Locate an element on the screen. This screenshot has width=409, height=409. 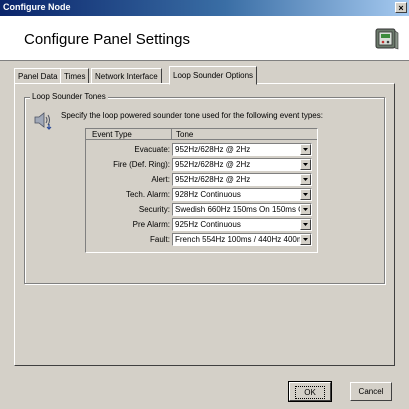
tab-loop-sounder-options: Loop Sounder Options is located at coordinates (213, 75).